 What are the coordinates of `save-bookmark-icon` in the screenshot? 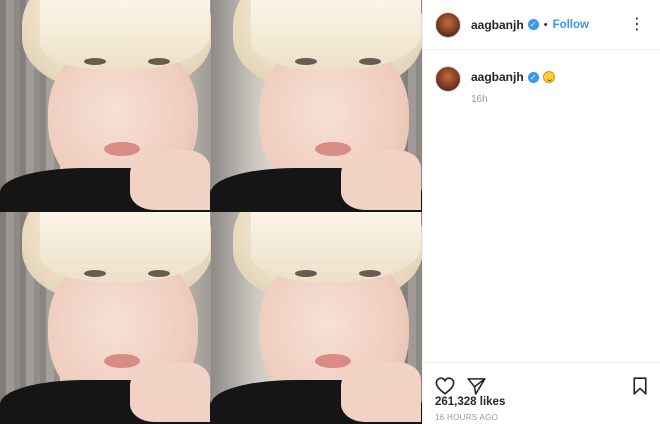 It's located at (640, 385).